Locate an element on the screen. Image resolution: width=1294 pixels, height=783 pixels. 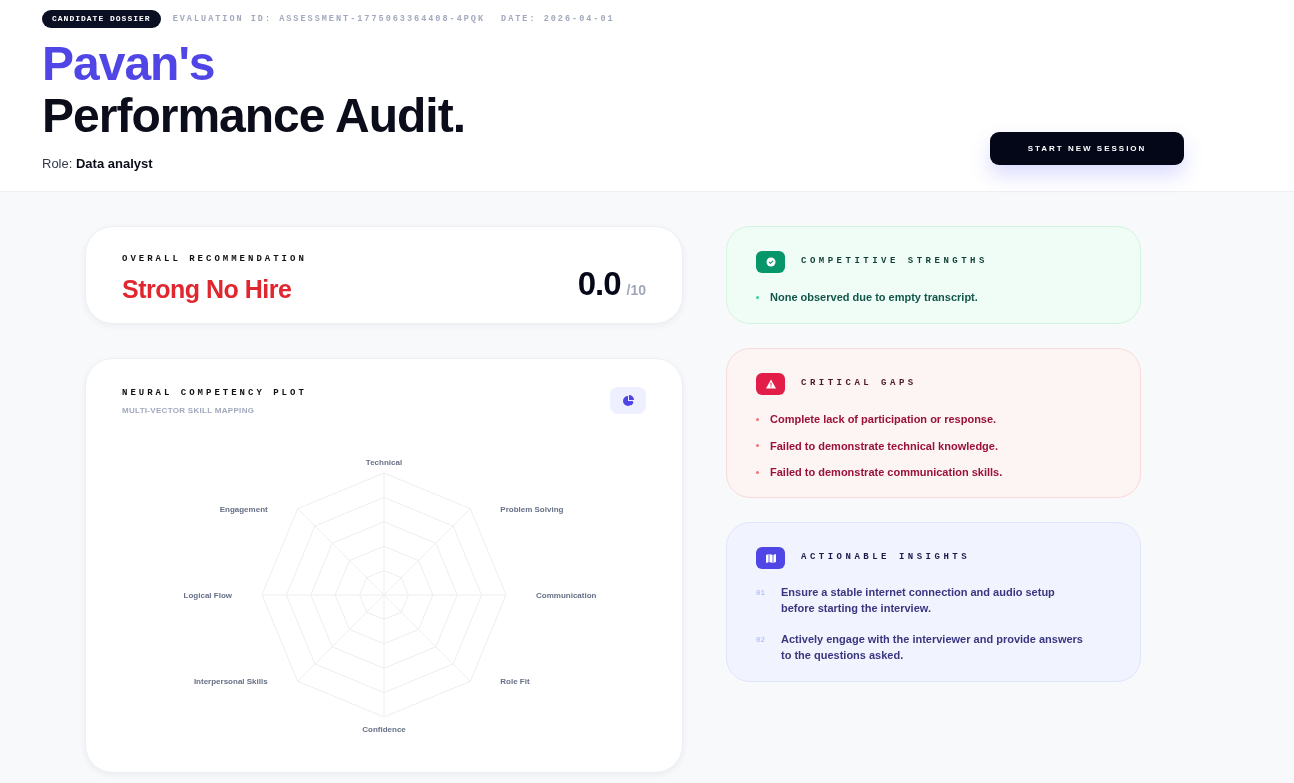
axis-label: Logical Flow is located at coordinates (207, 595).